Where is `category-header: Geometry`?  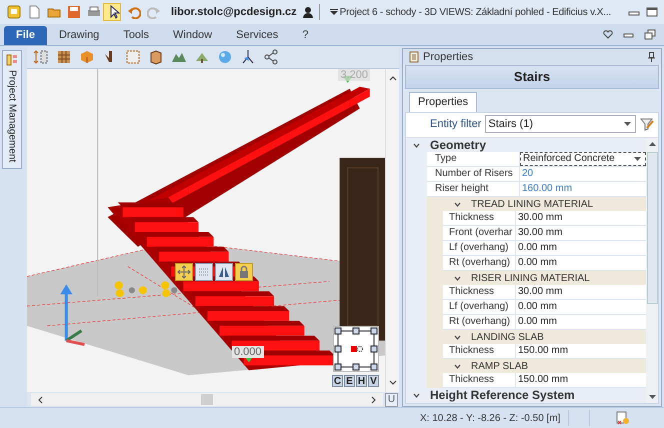 category-header: Geometry is located at coordinates (526, 145).